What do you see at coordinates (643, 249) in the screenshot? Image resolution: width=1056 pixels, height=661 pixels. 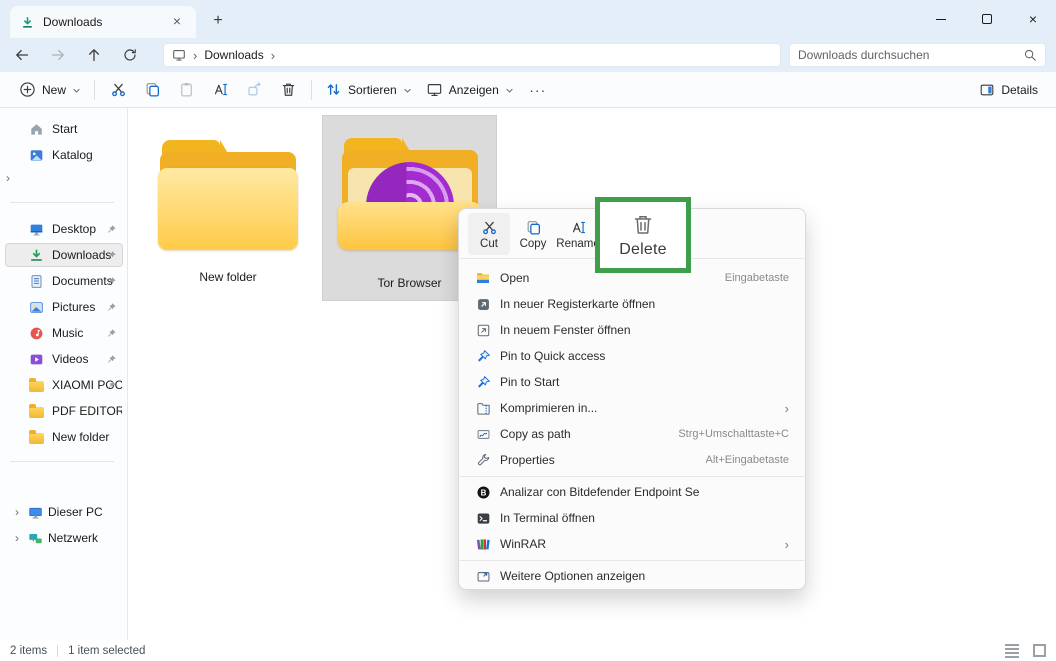 I see `delete-label: Delete` at bounding box center [643, 249].